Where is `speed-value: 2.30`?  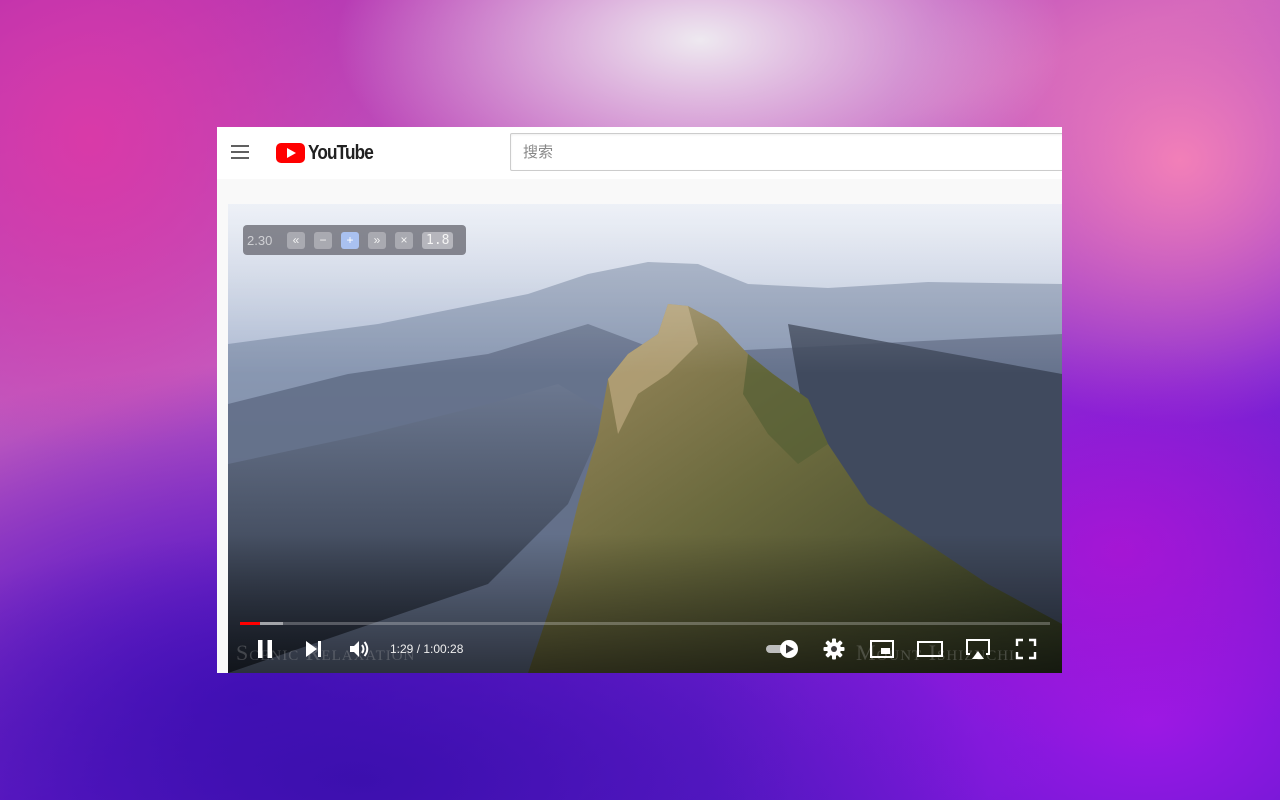
speed-value: 2.30 is located at coordinates (260, 240).